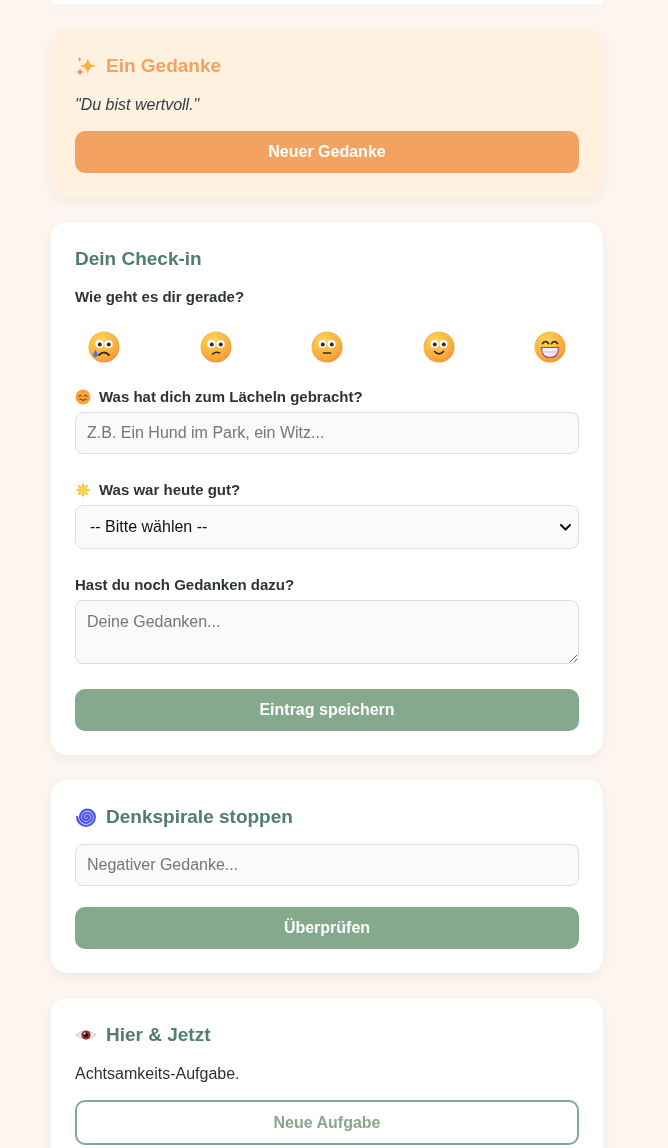  What do you see at coordinates (327, 527) in the screenshot?
I see `select-field: -- Bitte wählen --` at bounding box center [327, 527].